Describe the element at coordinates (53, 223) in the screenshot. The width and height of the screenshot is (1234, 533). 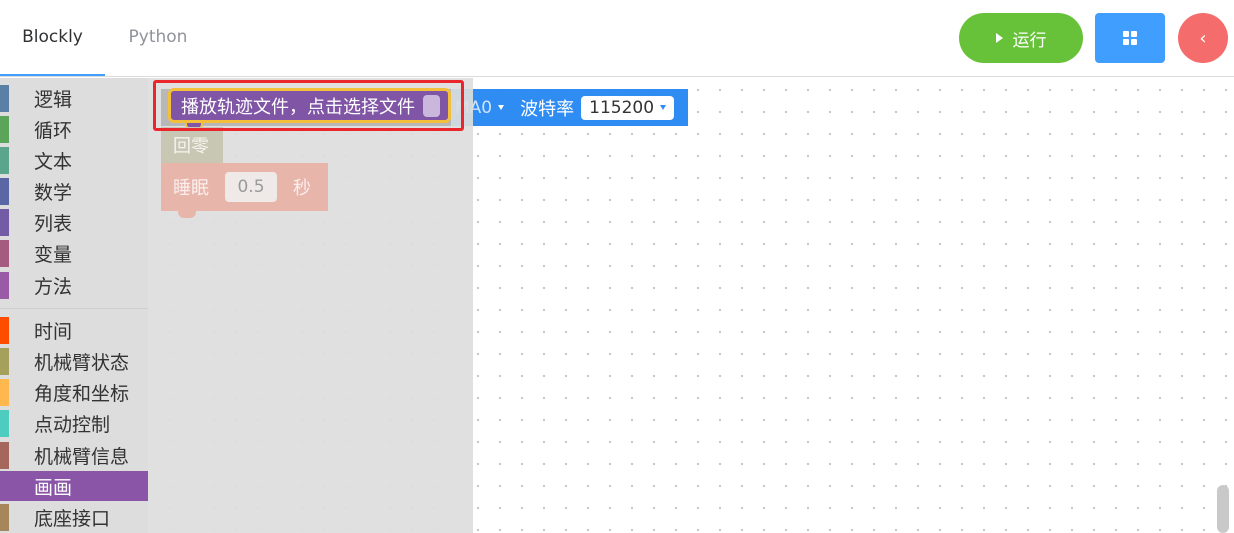
I see `toolbox-item-label: 列表` at that location.